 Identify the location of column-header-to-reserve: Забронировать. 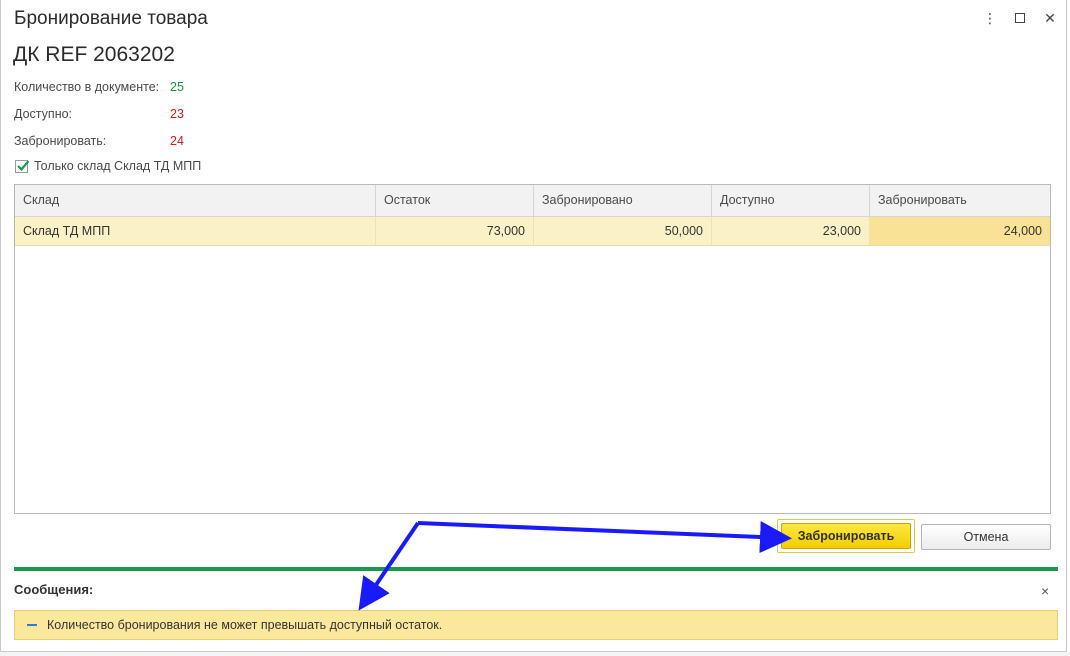
(960, 200).